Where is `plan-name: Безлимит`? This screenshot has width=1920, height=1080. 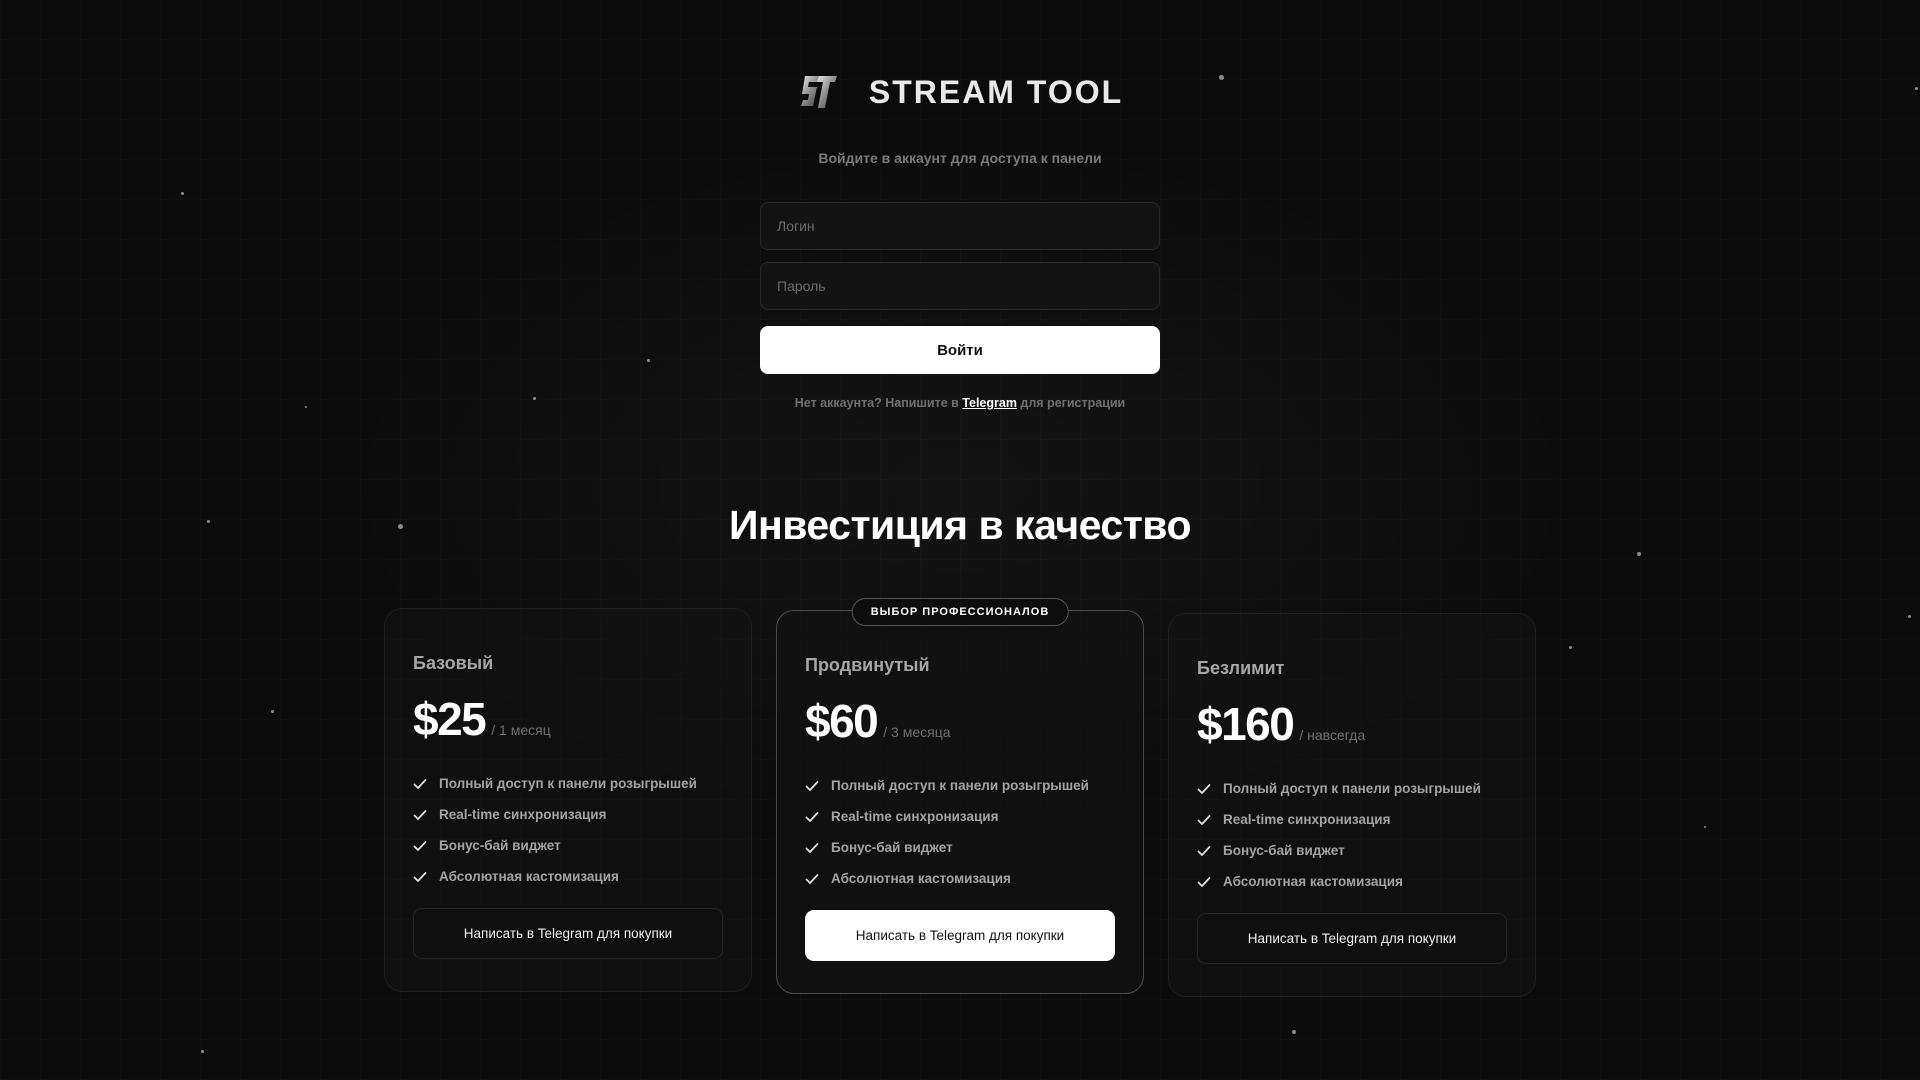 plan-name: Безлимит is located at coordinates (1241, 668).